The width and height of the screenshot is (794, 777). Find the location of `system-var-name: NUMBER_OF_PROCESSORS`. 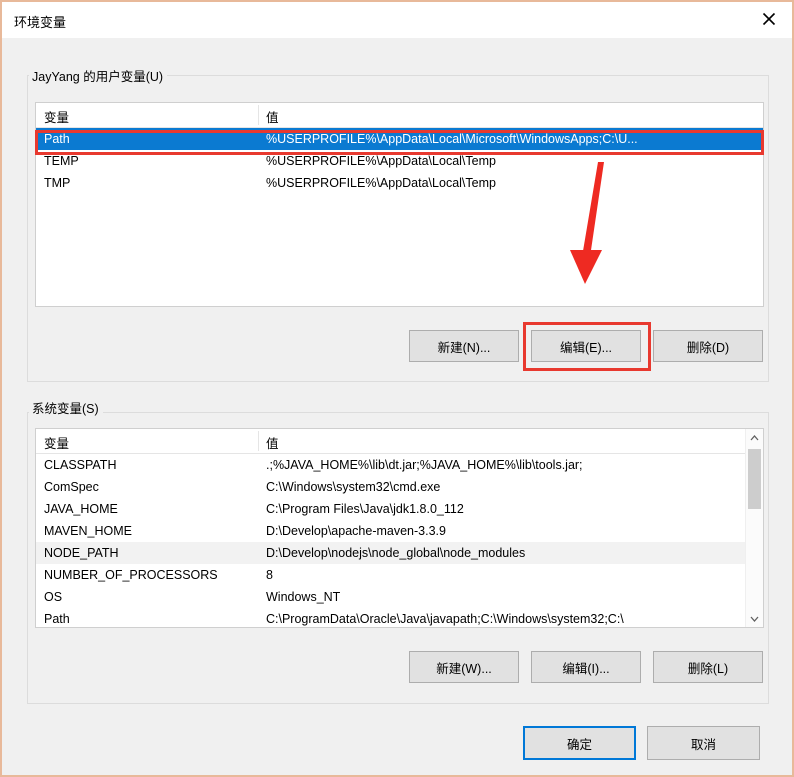

system-var-name: NUMBER_OF_PROCESSORS is located at coordinates (131, 575).